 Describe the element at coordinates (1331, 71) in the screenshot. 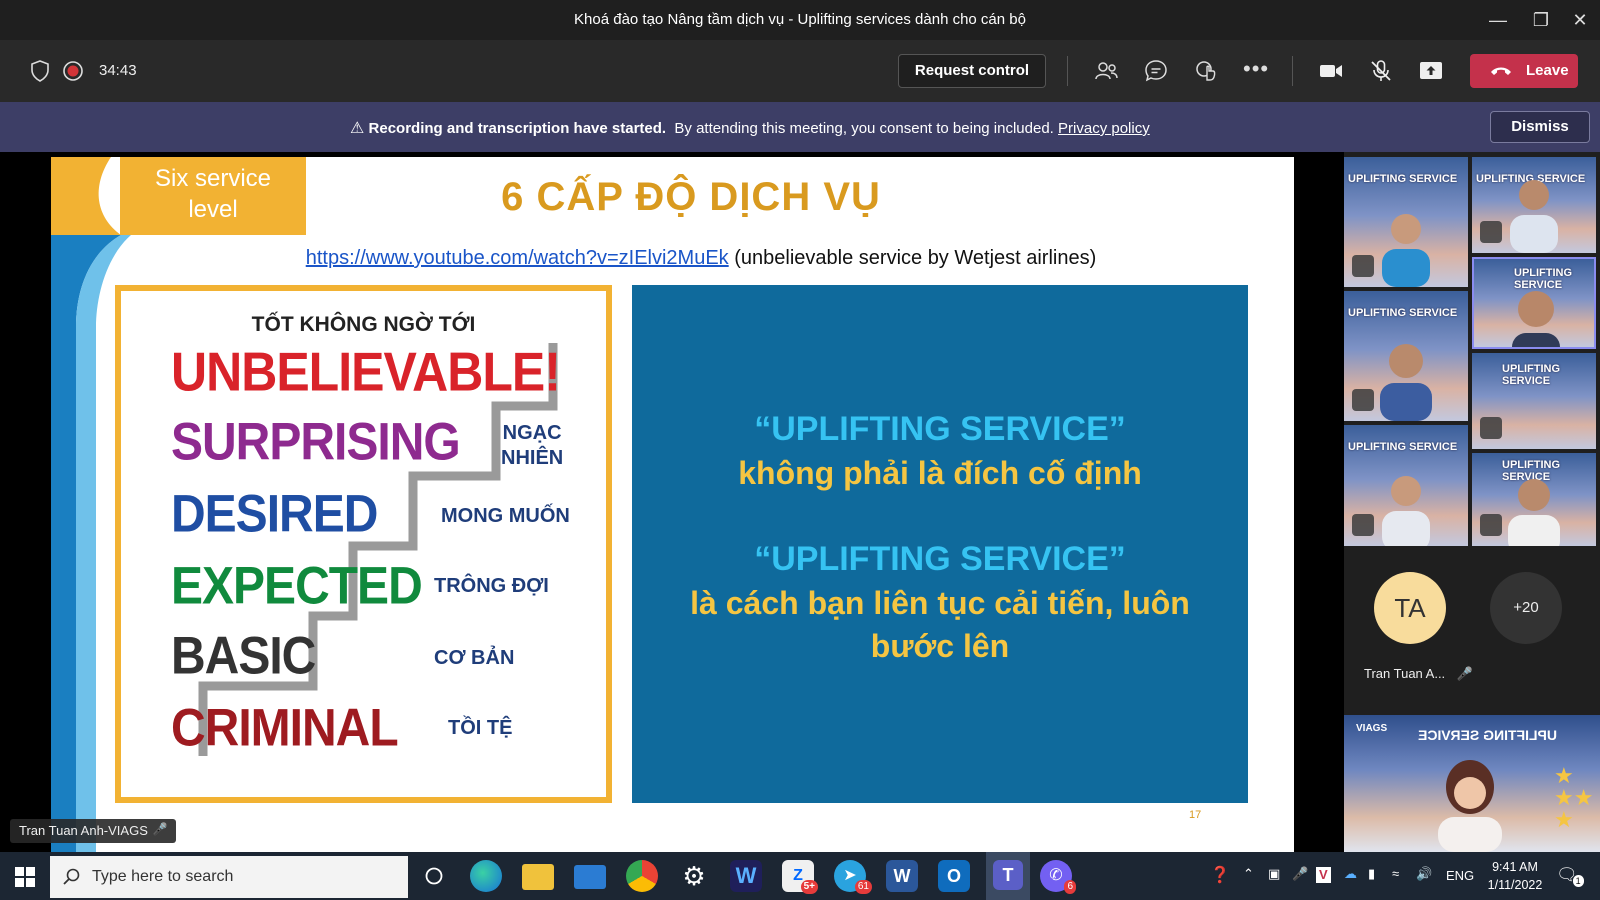

I see `camera-icon` at that location.